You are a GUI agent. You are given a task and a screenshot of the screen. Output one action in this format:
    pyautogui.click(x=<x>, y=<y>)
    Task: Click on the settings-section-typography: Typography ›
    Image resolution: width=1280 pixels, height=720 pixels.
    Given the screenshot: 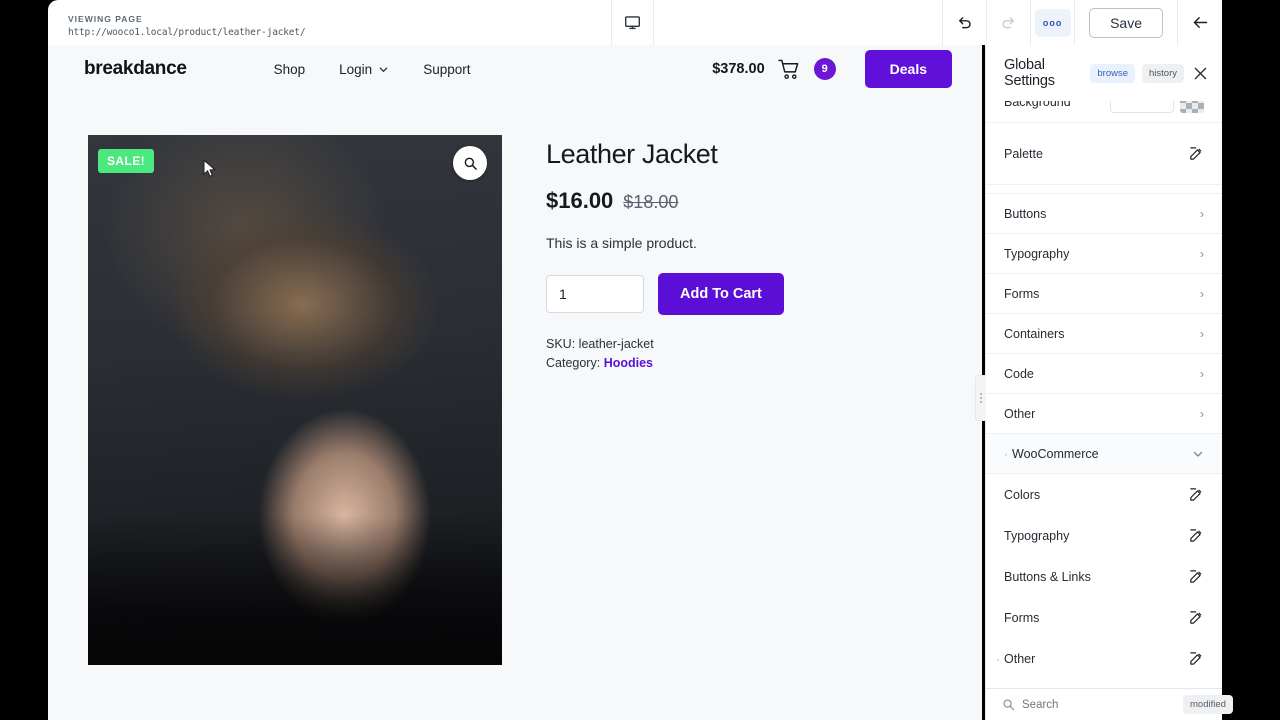 What is the action you would take?
    pyautogui.click(x=1104, y=254)
    